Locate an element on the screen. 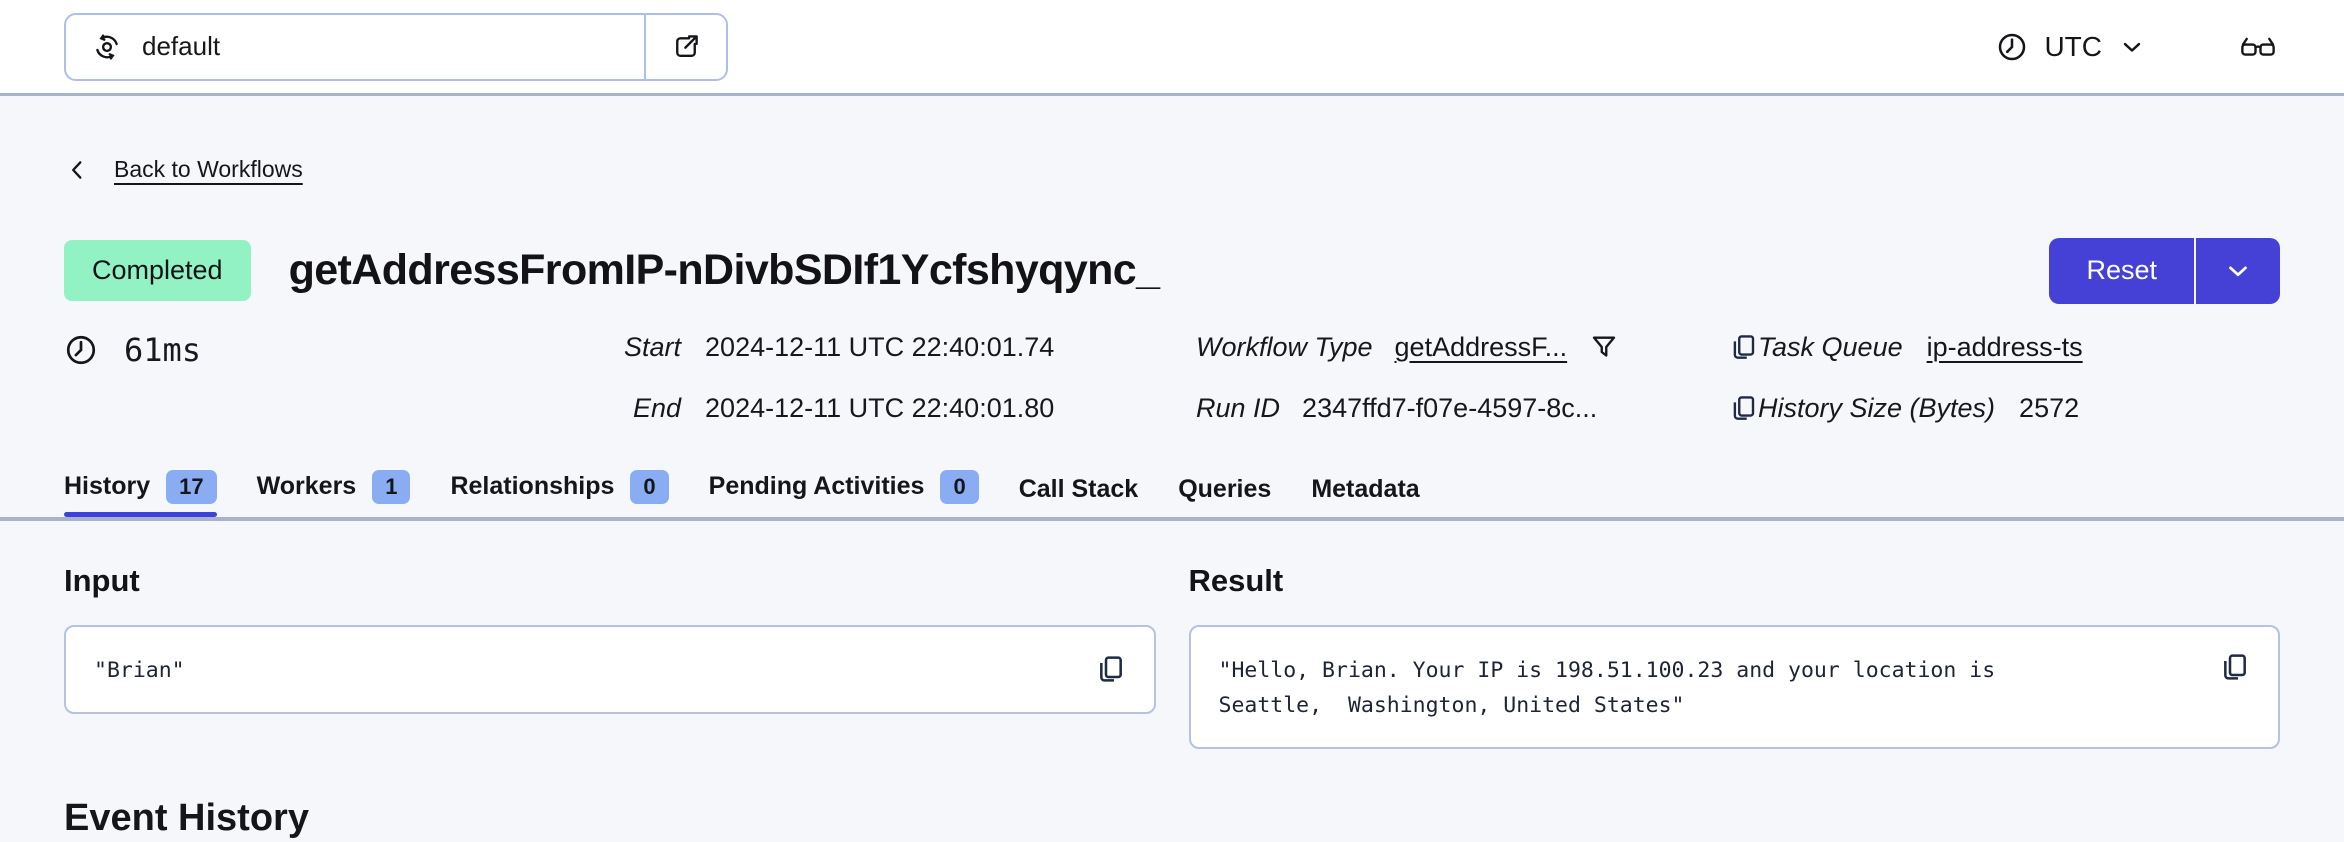  workflow-type-label: Workflow Type is located at coordinates (1284, 346).